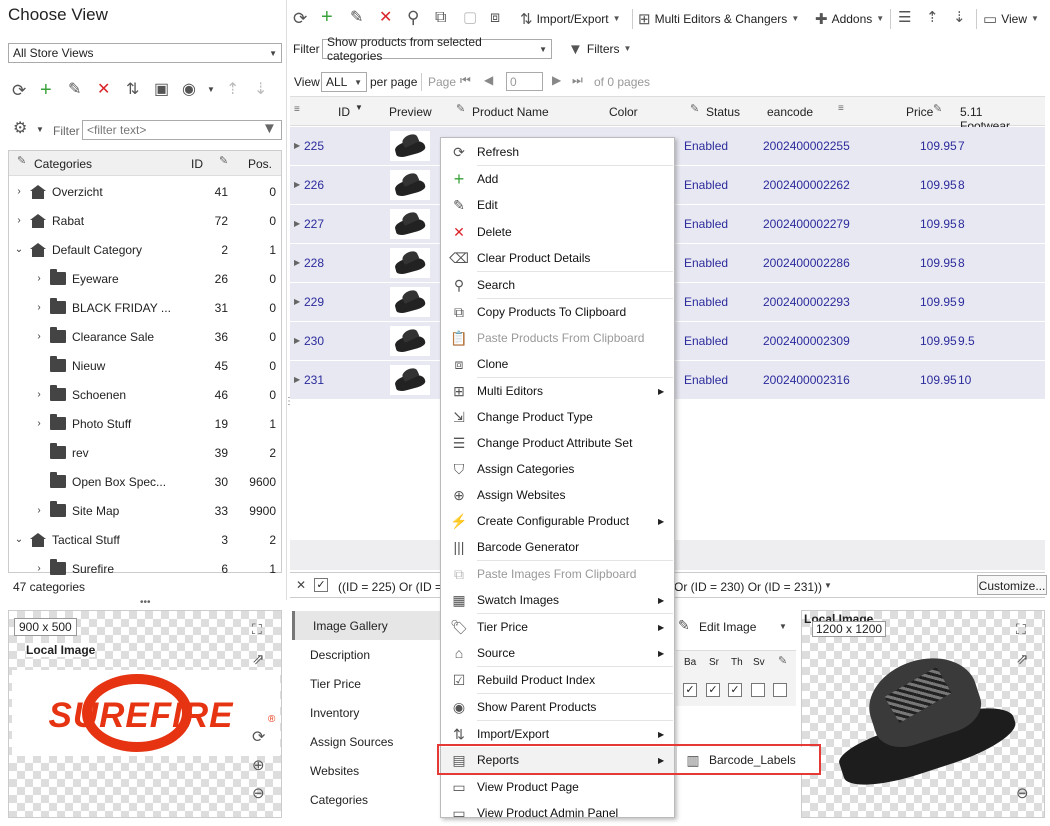 This screenshot has width=1050, height=826. Describe the element at coordinates (145, 249) in the screenshot. I see `tree-row: ⌄ Default Category 2 1` at that location.